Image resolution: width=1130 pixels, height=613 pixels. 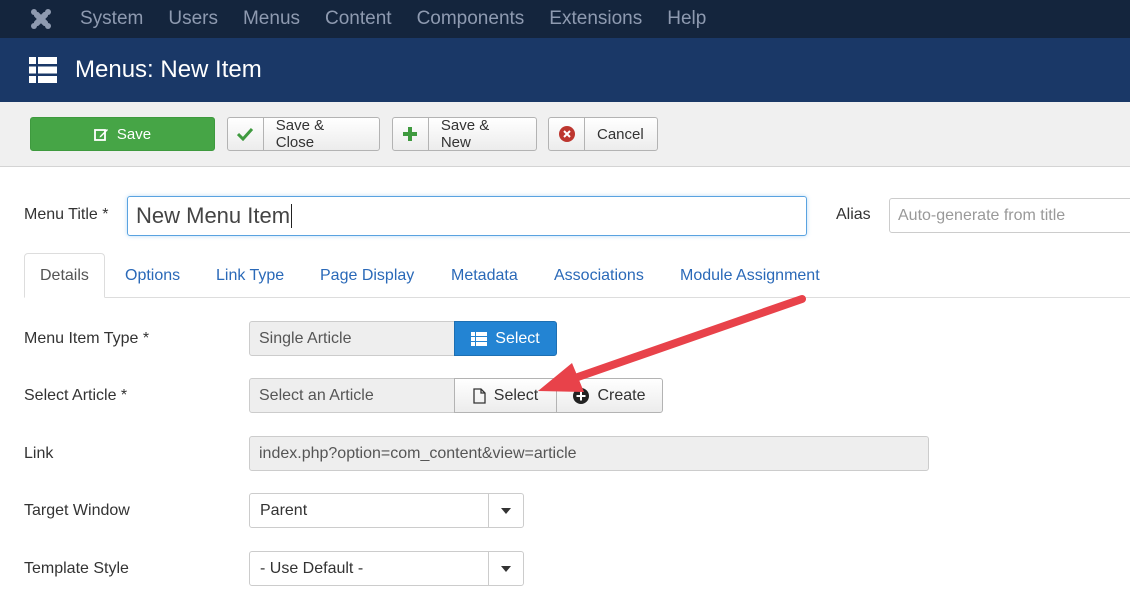 I want to click on nav-system: System, so click(x=111, y=19).